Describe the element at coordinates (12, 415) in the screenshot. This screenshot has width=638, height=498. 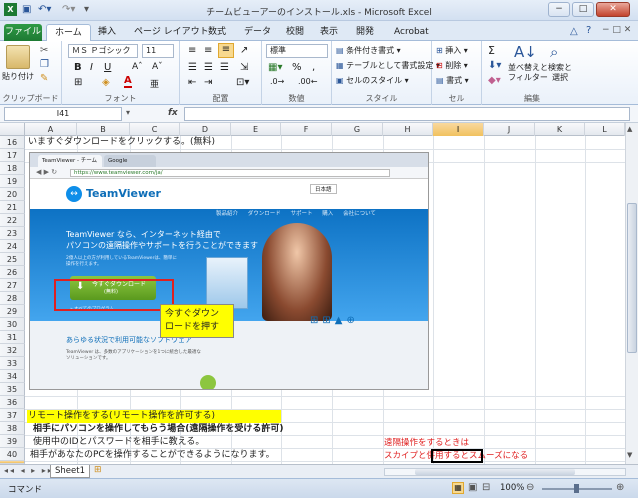
I see `row-header: 37` at that location.